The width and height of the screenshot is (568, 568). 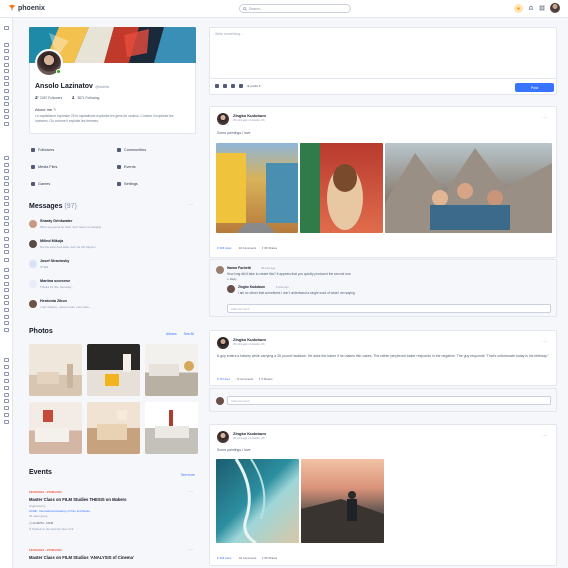 What do you see at coordinates (85, 98) in the screenshot?
I see `following-count: 3871 Following` at bounding box center [85, 98].